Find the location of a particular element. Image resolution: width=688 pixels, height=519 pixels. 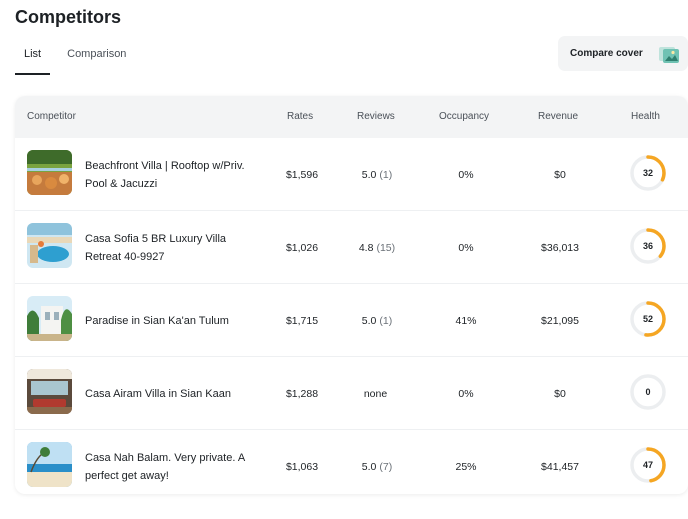

reviews-cell: none is located at coordinates (377, 393).